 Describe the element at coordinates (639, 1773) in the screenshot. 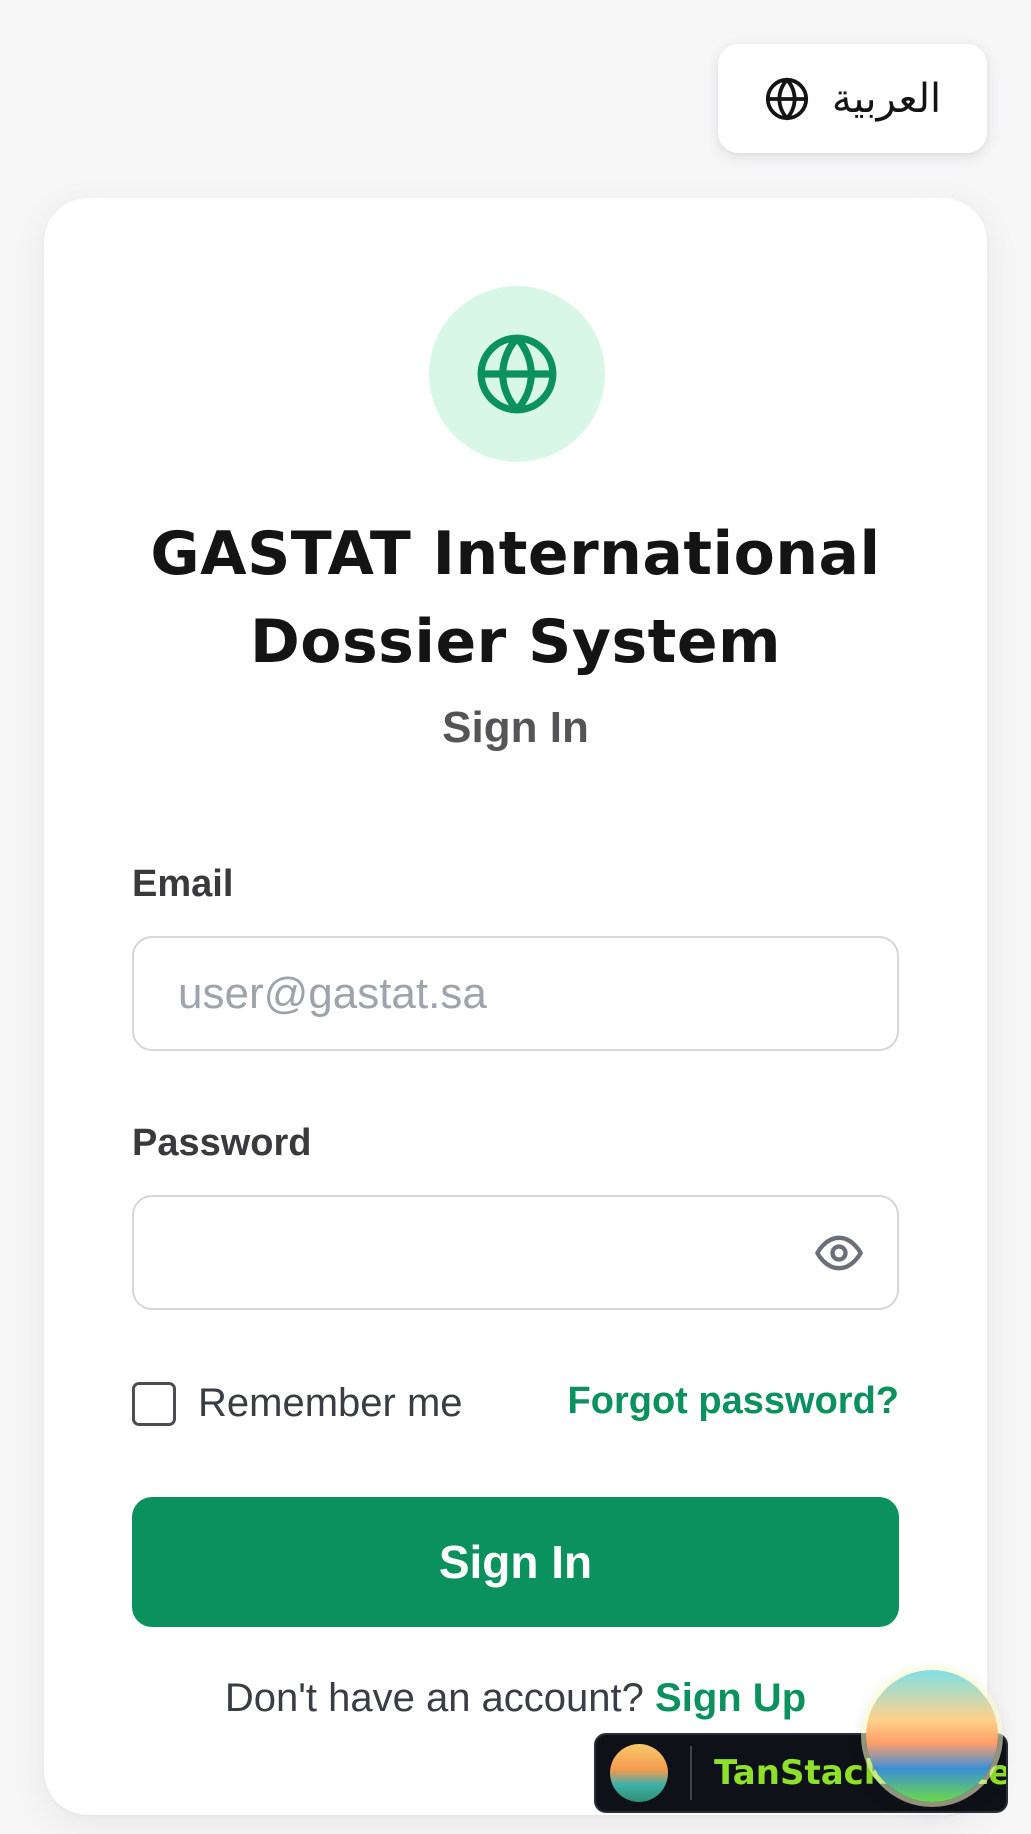

I see `tanstack-logo-icon` at that location.